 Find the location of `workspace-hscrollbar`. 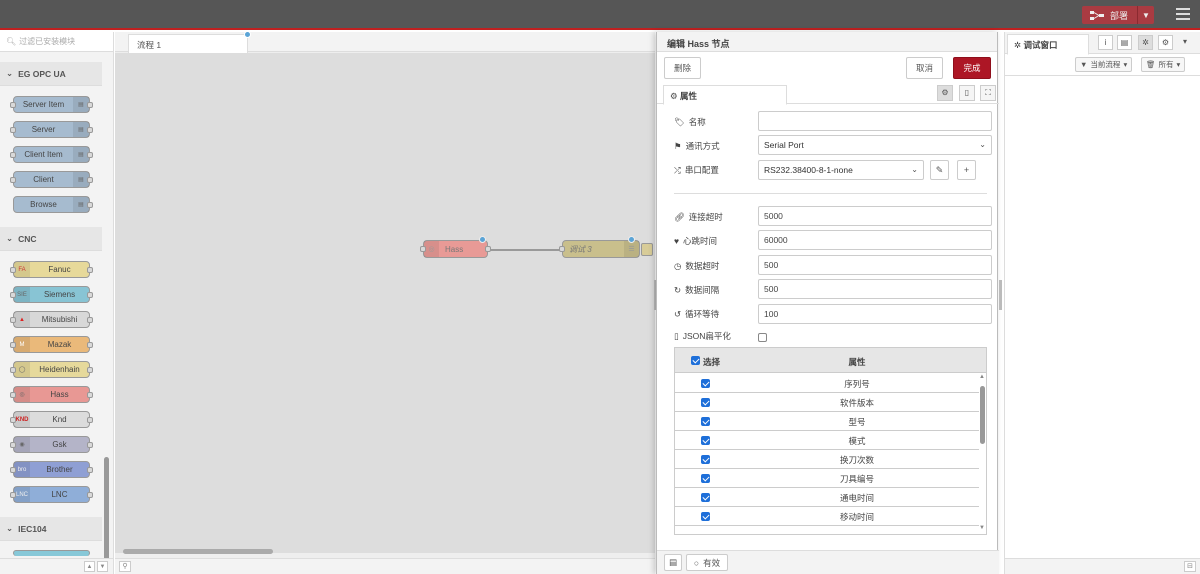

workspace-hscrollbar is located at coordinates (198, 551).